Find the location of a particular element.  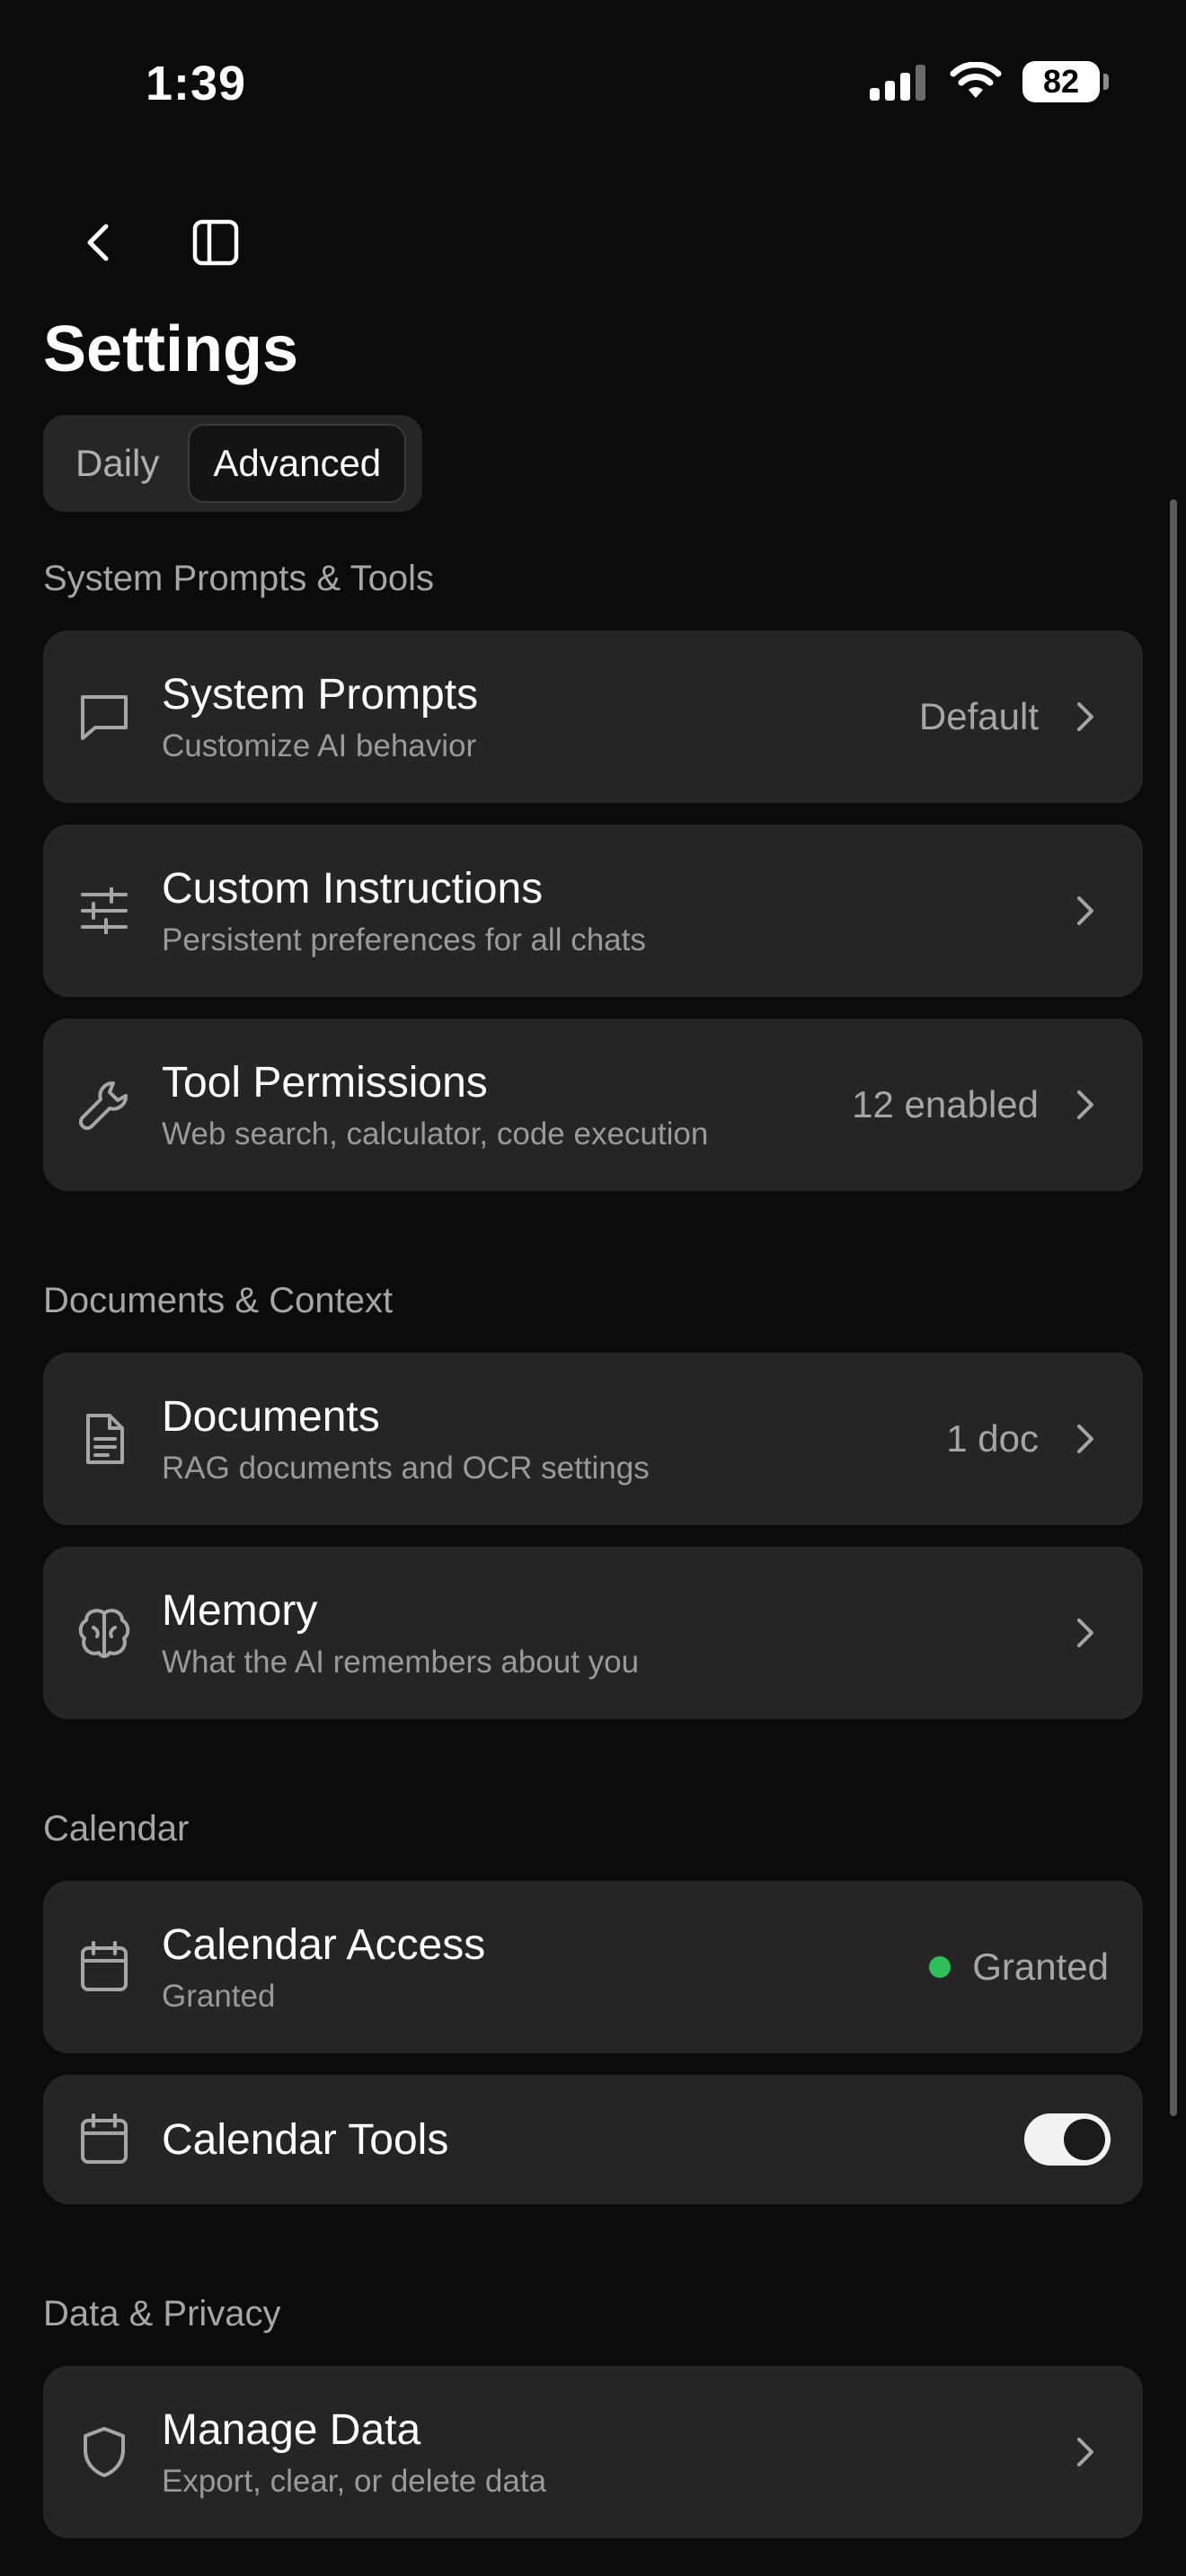

row-subtitle: Web search, calculator, code execution is located at coordinates (435, 1133).